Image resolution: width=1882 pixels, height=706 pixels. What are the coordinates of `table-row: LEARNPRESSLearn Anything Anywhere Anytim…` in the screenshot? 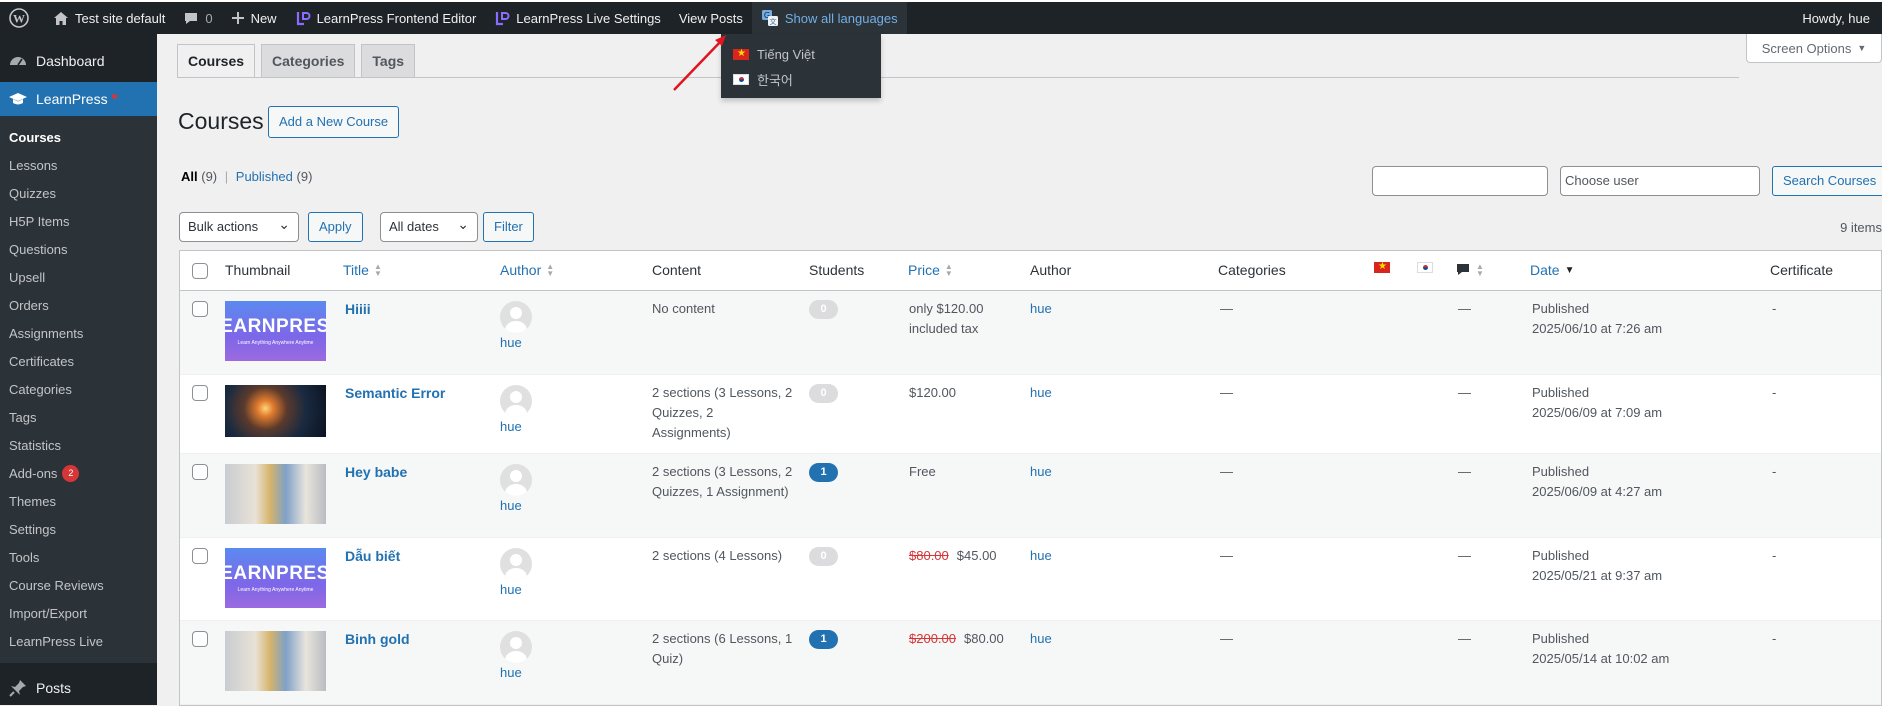 It's located at (1030, 333).